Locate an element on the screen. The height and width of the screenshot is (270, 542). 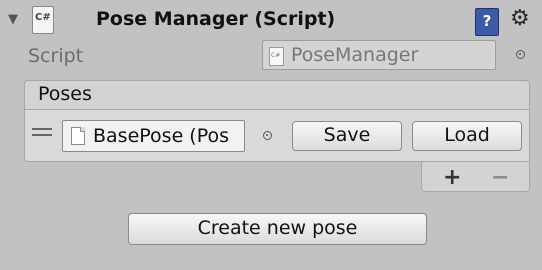
pose-object-field: BasePose (Pos is located at coordinates (153, 136).